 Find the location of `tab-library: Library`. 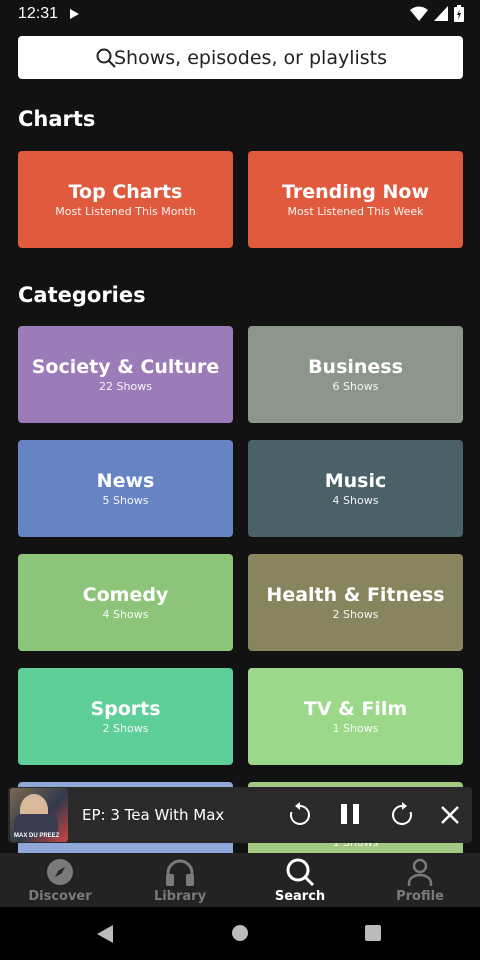

tab-library: Library is located at coordinates (180, 880).